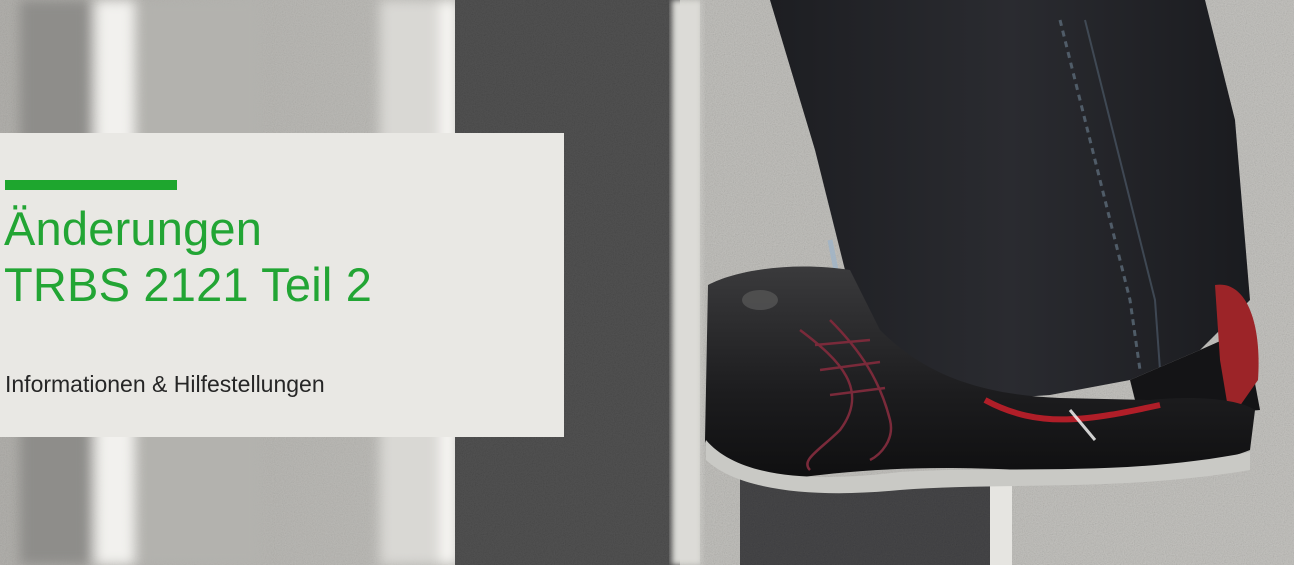 The image size is (1294, 565). Describe the element at coordinates (188, 284) in the screenshot. I see `title-line-2: TRBS 2121 Teil 2` at that location.